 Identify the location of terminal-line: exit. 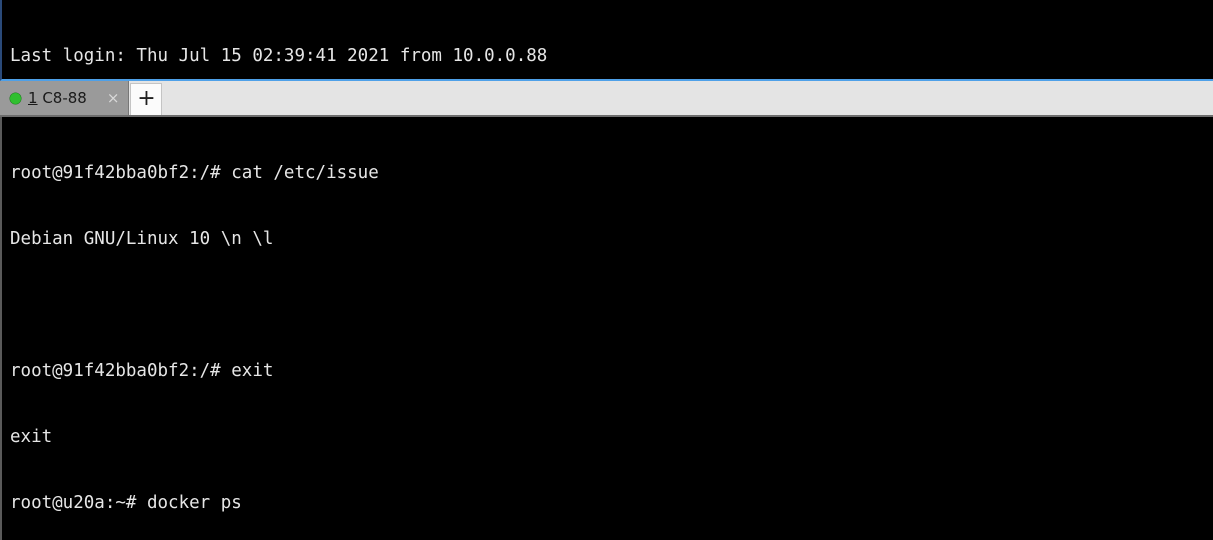
(31, 437).